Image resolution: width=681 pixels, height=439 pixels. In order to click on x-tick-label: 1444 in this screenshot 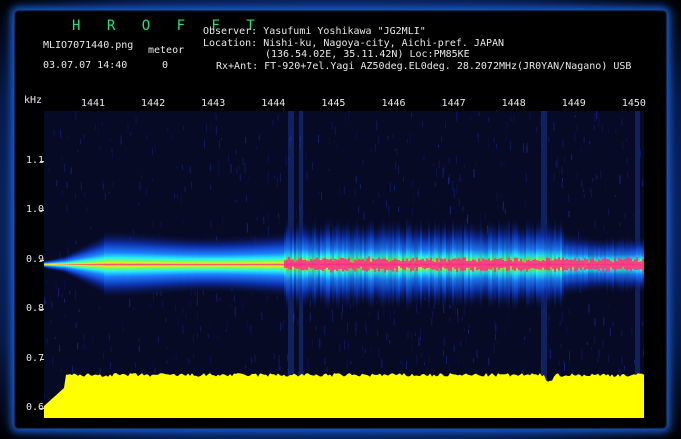, I will do `click(273, 103)`.